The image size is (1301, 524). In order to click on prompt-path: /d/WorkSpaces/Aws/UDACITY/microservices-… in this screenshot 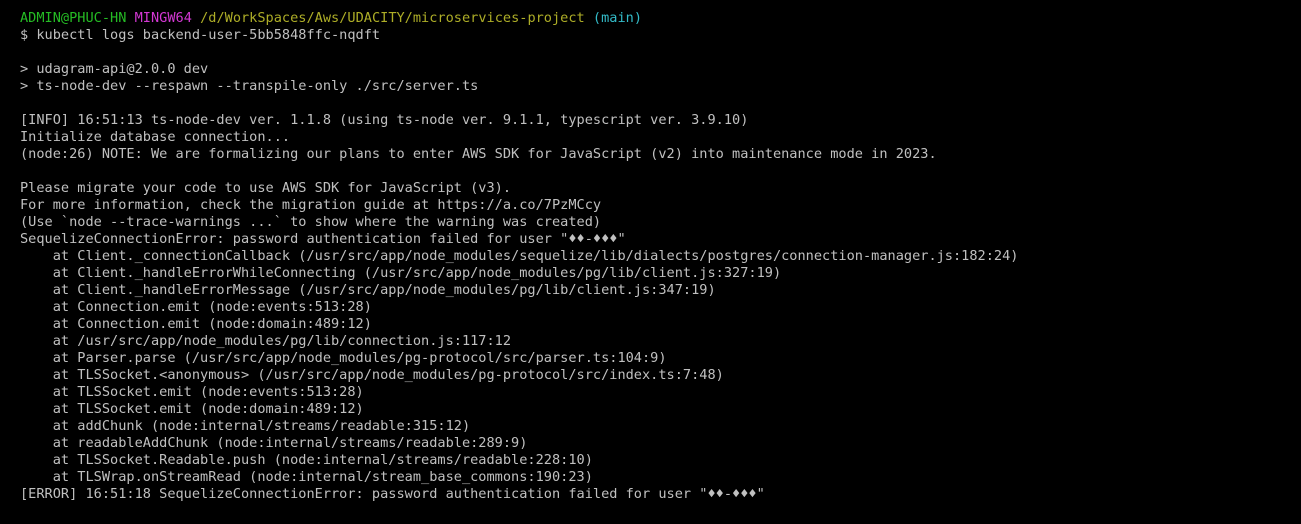, I will do `click(392, 18)`.